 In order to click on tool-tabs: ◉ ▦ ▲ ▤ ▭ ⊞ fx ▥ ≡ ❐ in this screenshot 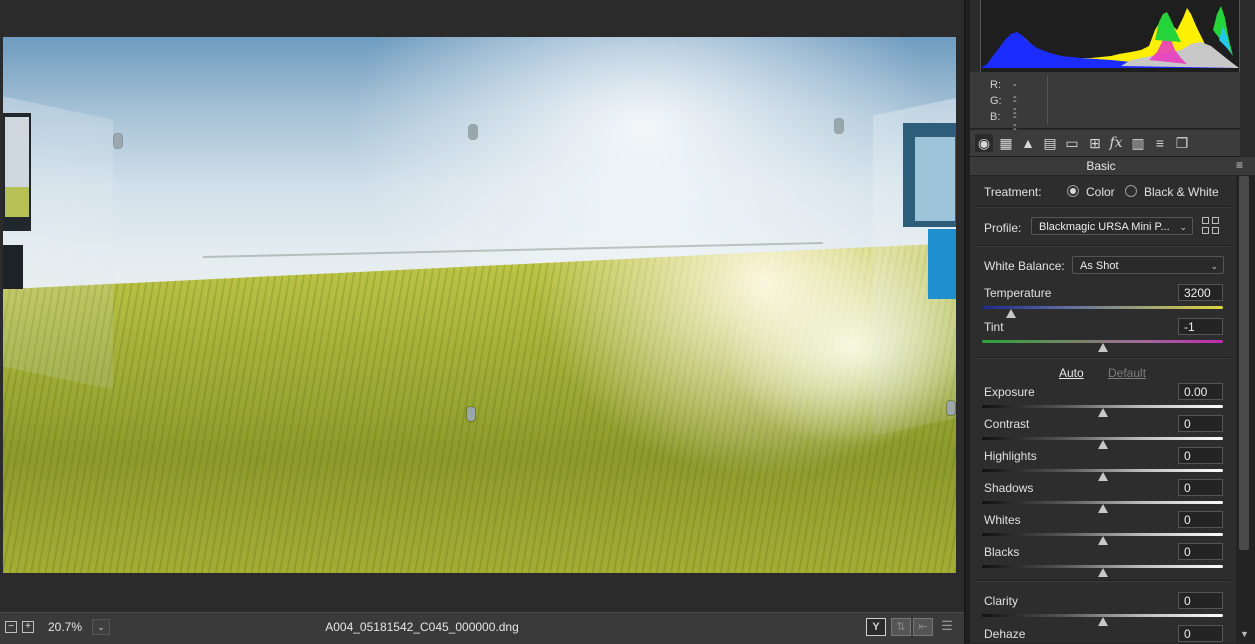, I will do `click(1105, 143)`.